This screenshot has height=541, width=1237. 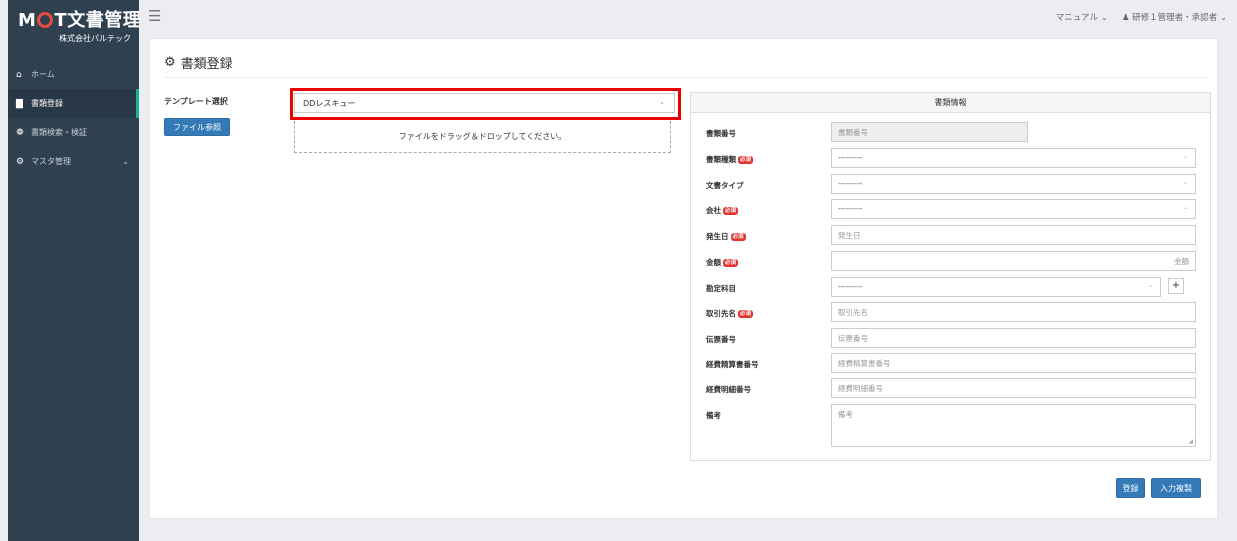 What do you see at coordinates (1013, 363) in the screenshot?
I see `expense-input: 経費精算書番号` at bounding box center [1013, 363].